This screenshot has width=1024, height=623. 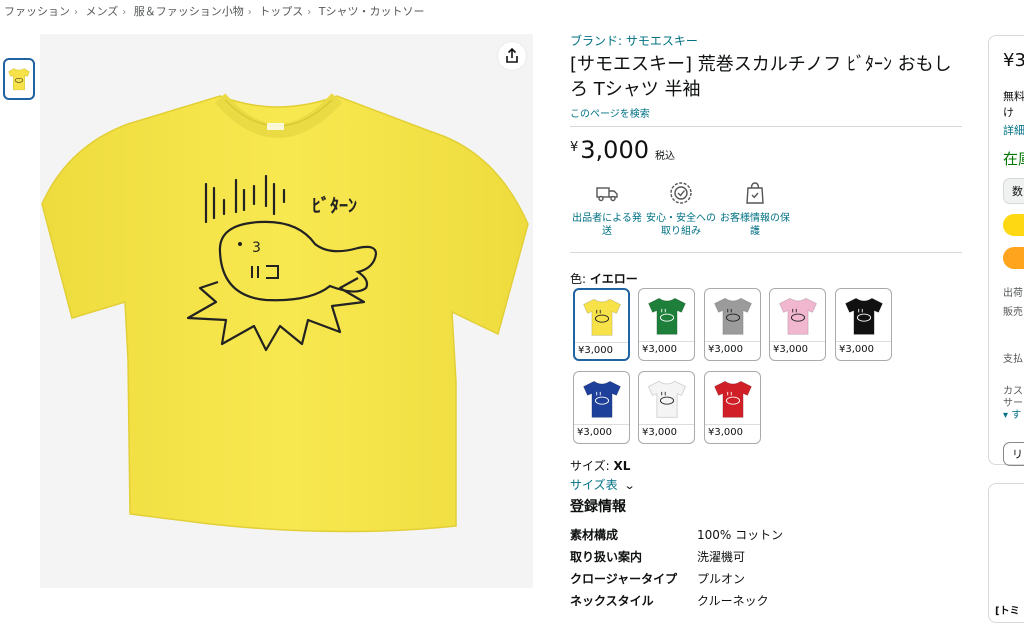 I want to click on share-icon, so click(x=512, y=55).